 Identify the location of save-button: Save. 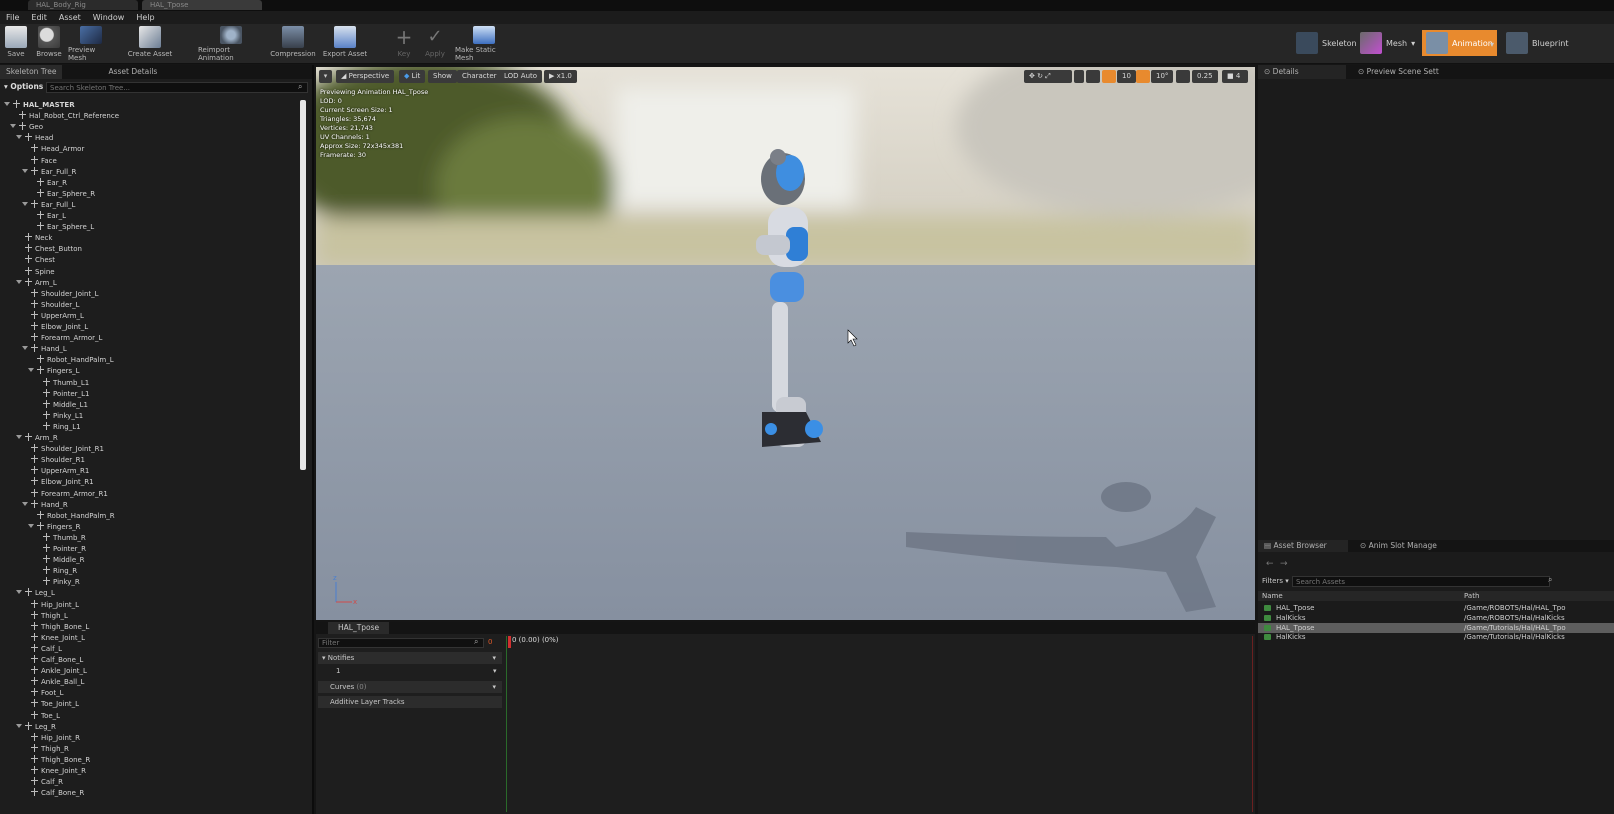
(16, 44).